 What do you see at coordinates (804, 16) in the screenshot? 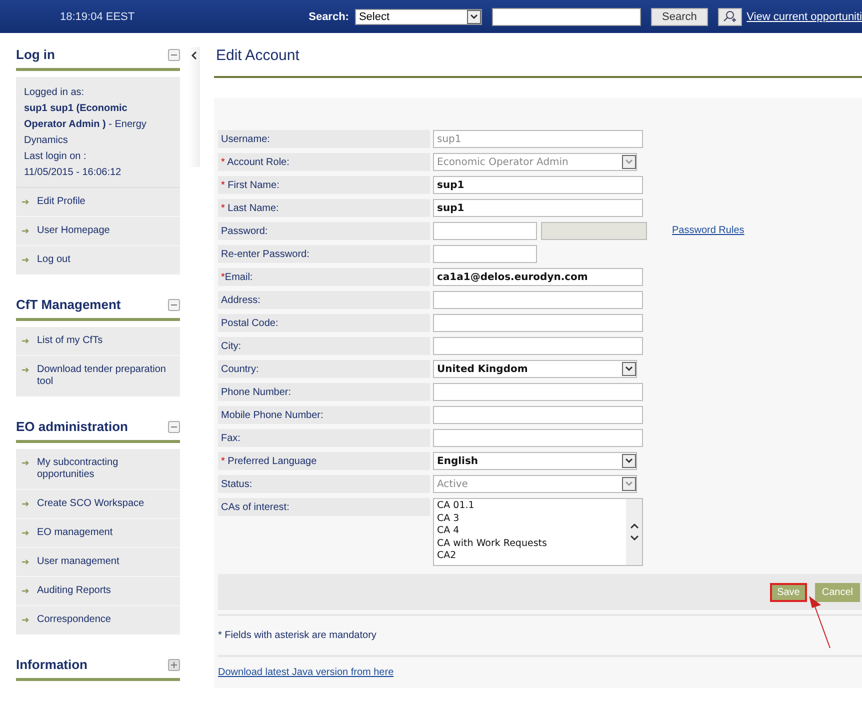
I see `view-opportunities-link: View current opportuniti` at bounding box center [804, 16].